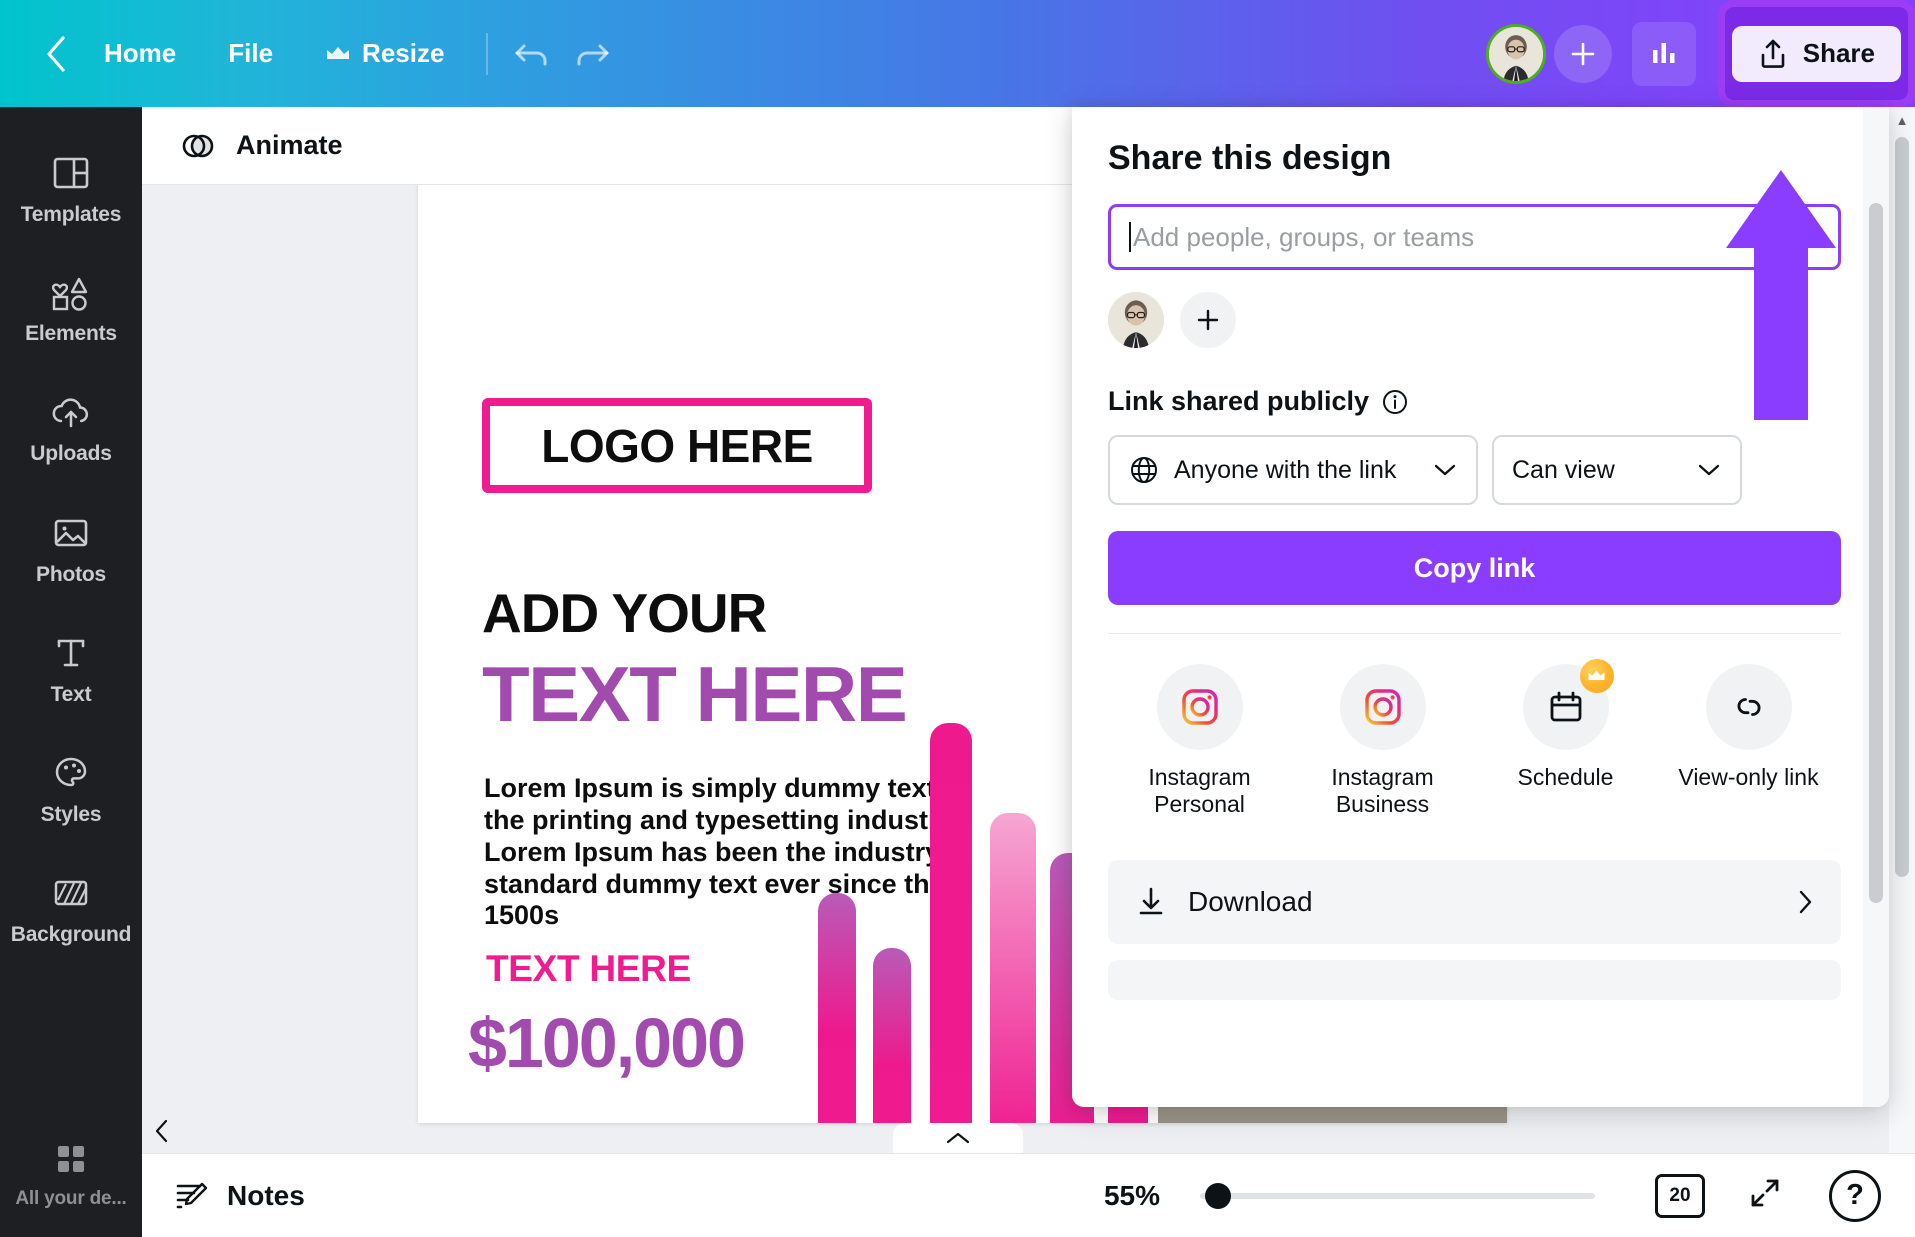 The height and width of the screenshot is (1237, 1915). Describe the element at coordinates (71, 453) in the screenshot. I see `sidebar-item-label: Uploads` at that location.